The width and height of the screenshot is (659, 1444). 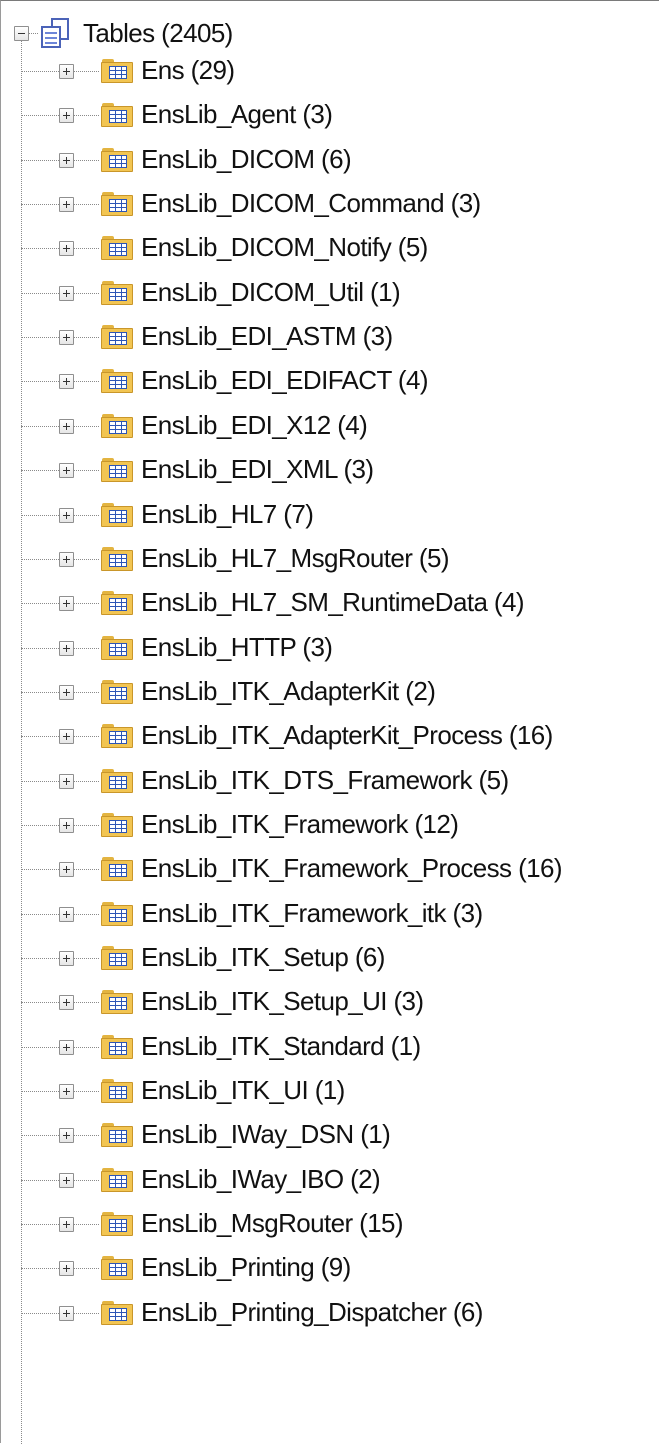 I want to click on tree-item-label: EnsLib_ITK_DTS_Framework (5), so click(x=325, y=780).